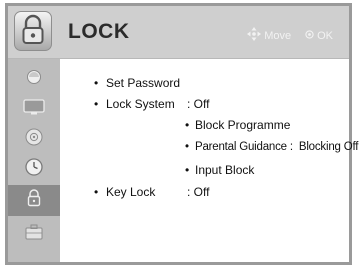 This screenshot has width=360, height=269. I want to click on menu-item-label: Block Programme, so click(243, 125).